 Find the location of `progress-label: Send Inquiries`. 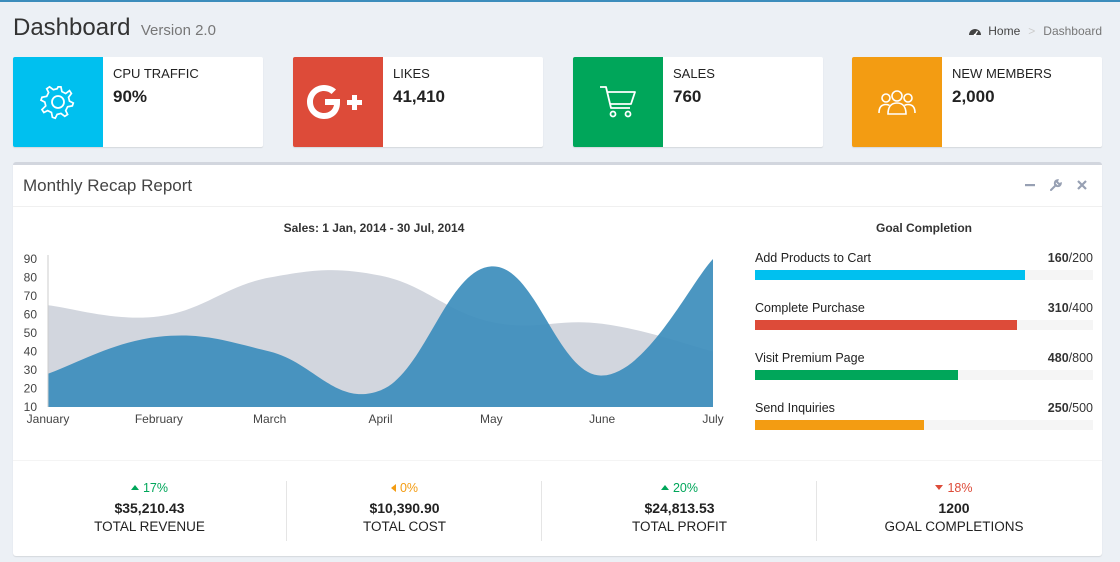

progress-label: Send Inquiries is located at coordinates (795, 408).